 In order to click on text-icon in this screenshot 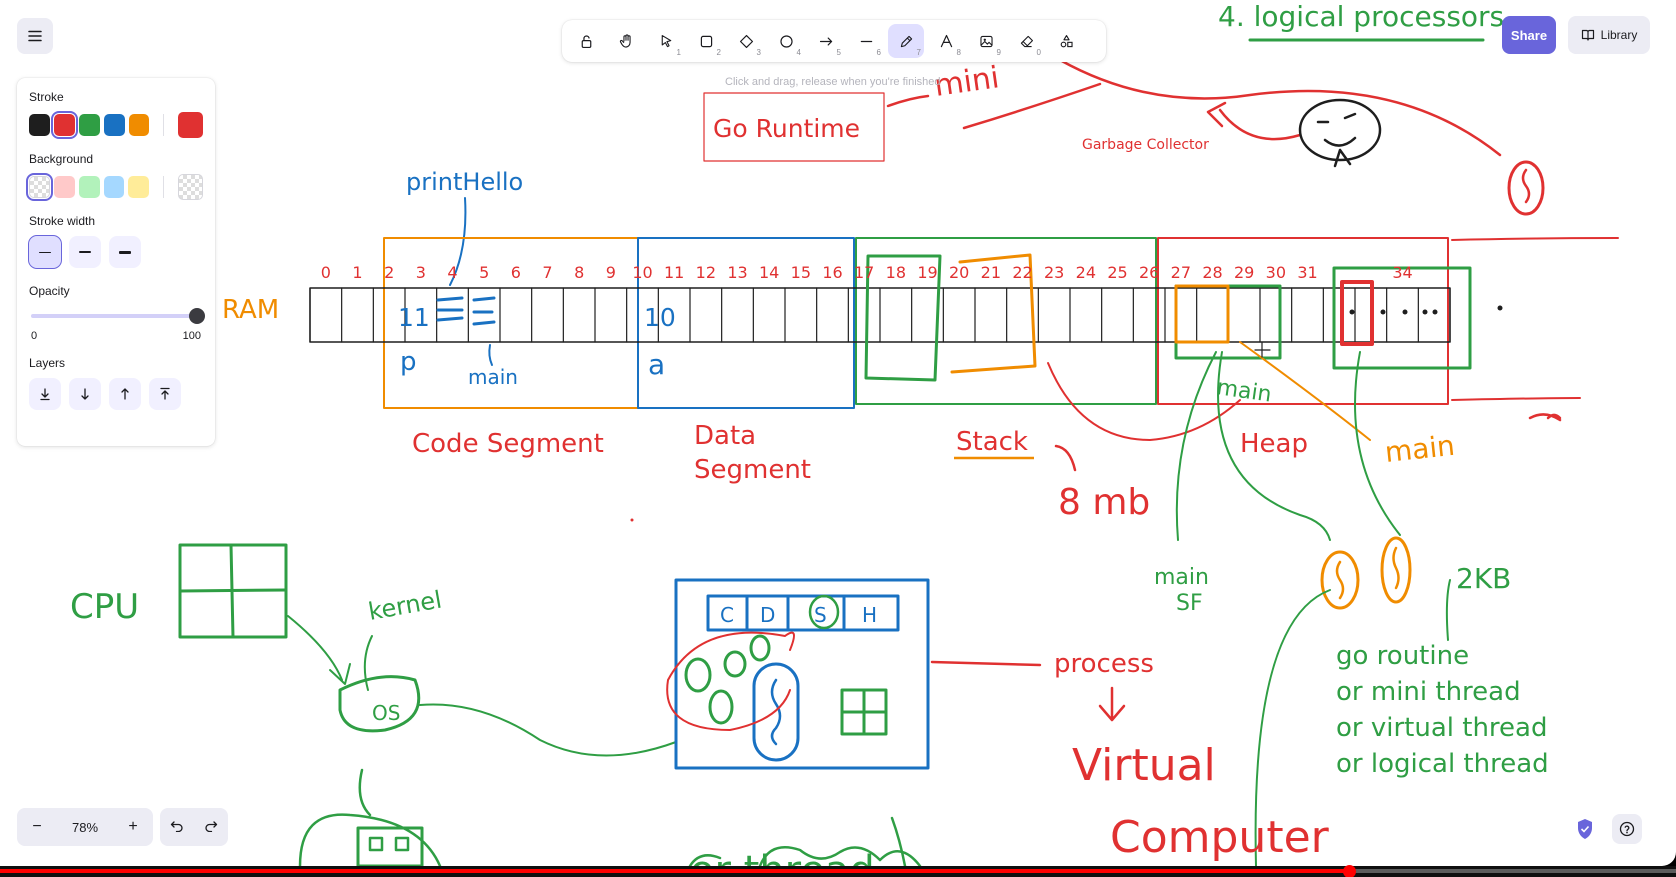, I will do `click(946, 40)`.